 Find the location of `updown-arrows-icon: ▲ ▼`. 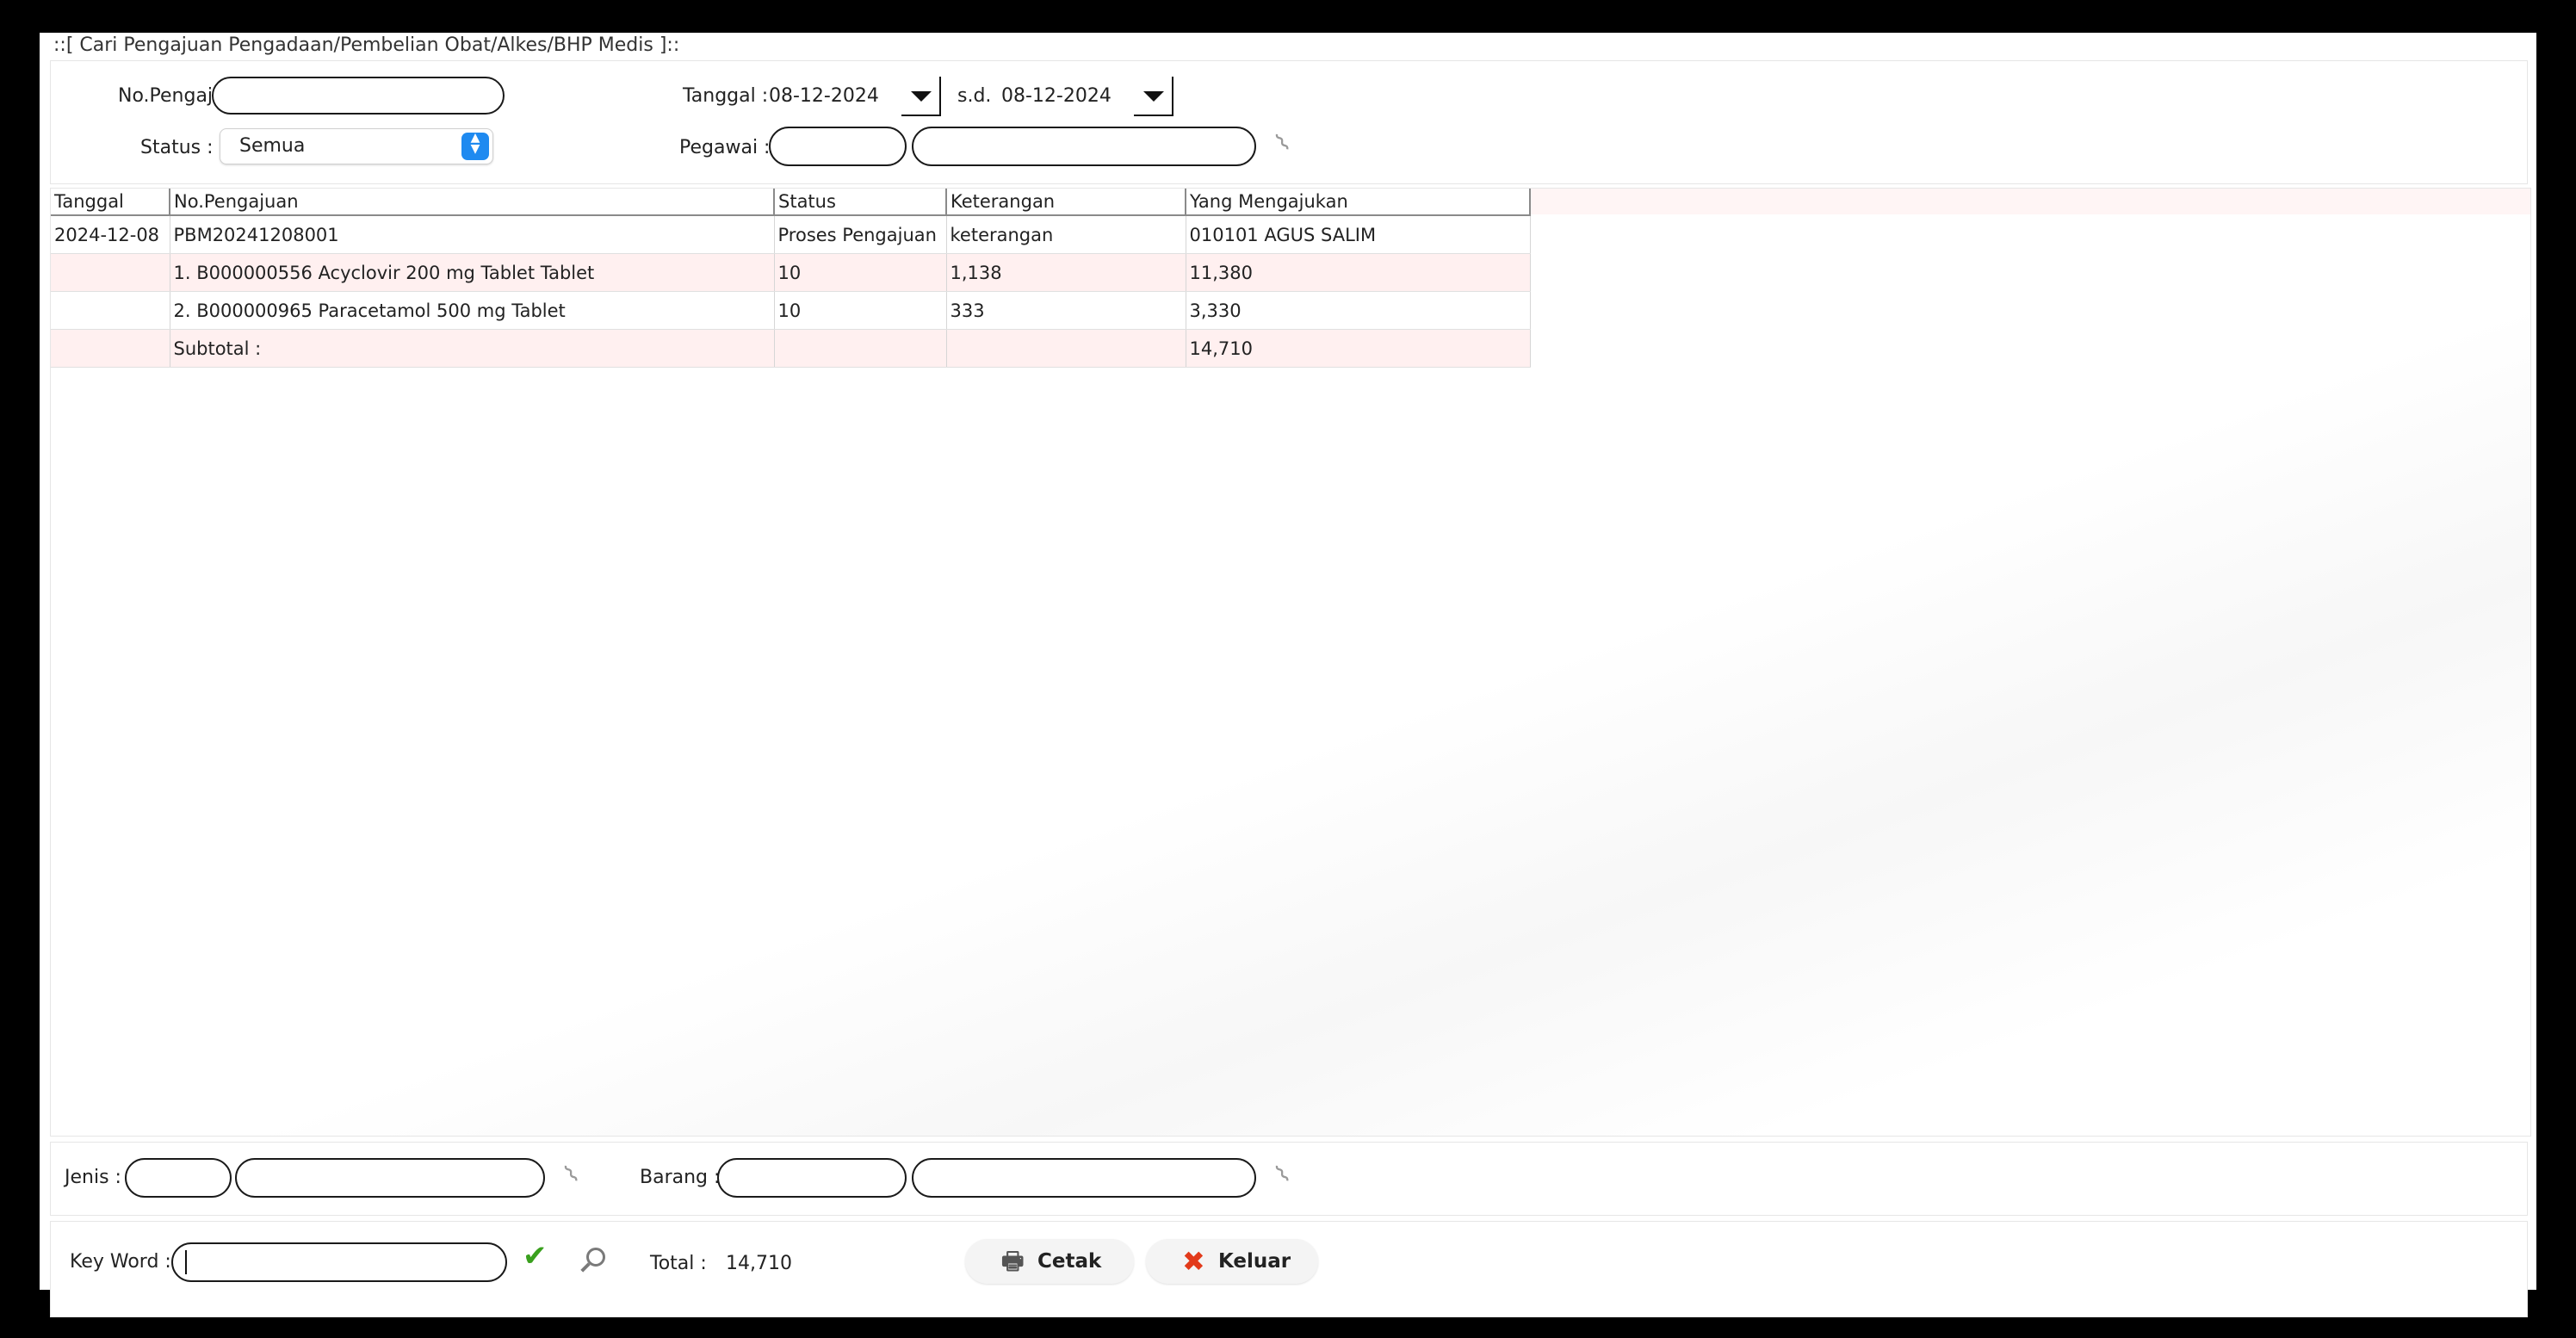

updown-arrows-icon: ▲ ▼ is located at coordinates (475, 146).